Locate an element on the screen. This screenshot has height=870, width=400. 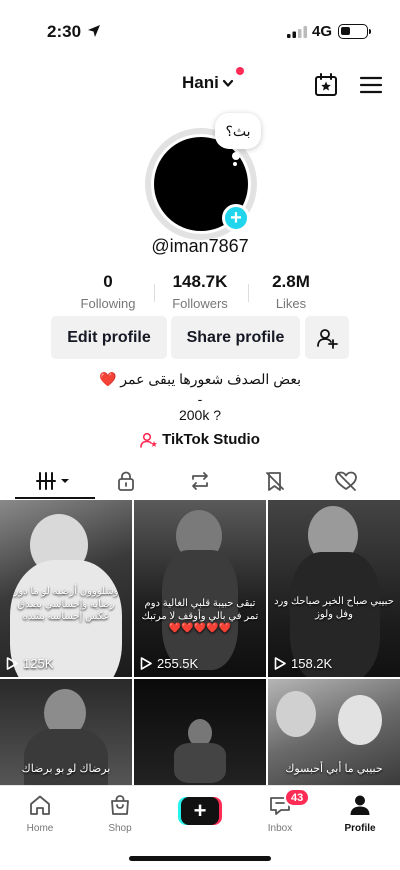
notification-dot is located at coordinates (239, 71).